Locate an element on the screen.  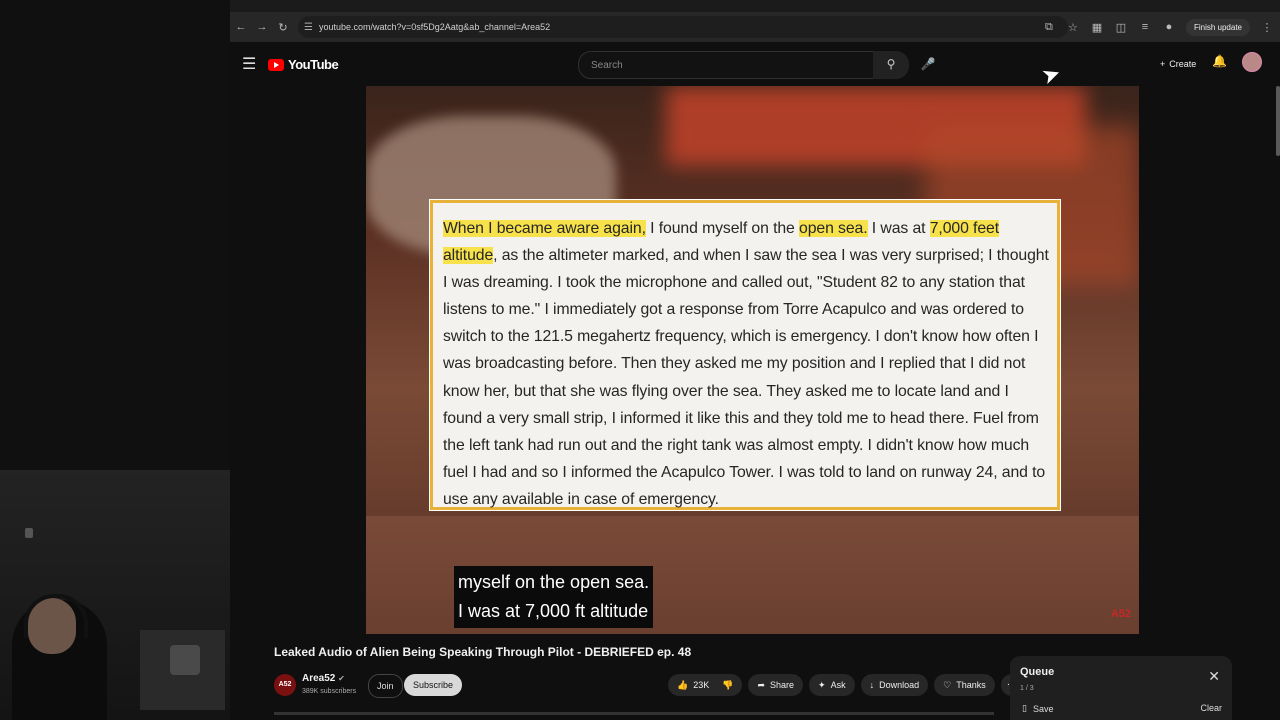
queue-save-button: ▯ Save is located at coordinates (1037, 708).